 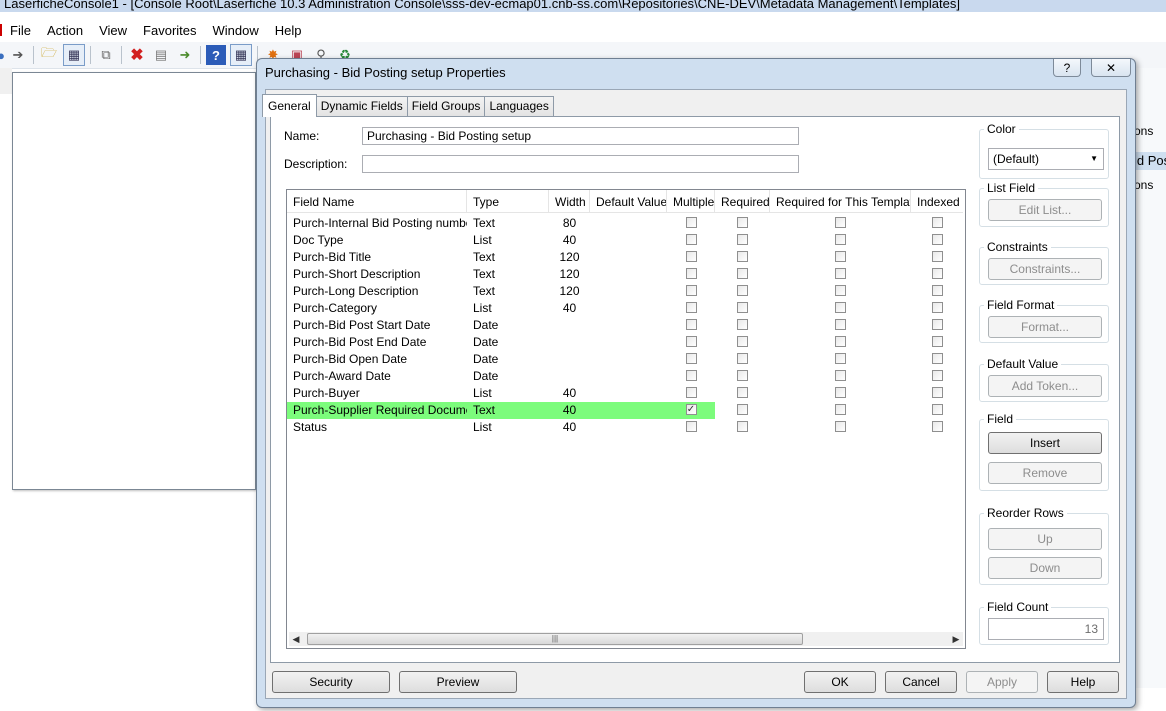 What do you see at coordinates (625, 291) in the screenshot?
I see `table-row: Purch-Long Description Text 120` at bounding box center [625, 291].